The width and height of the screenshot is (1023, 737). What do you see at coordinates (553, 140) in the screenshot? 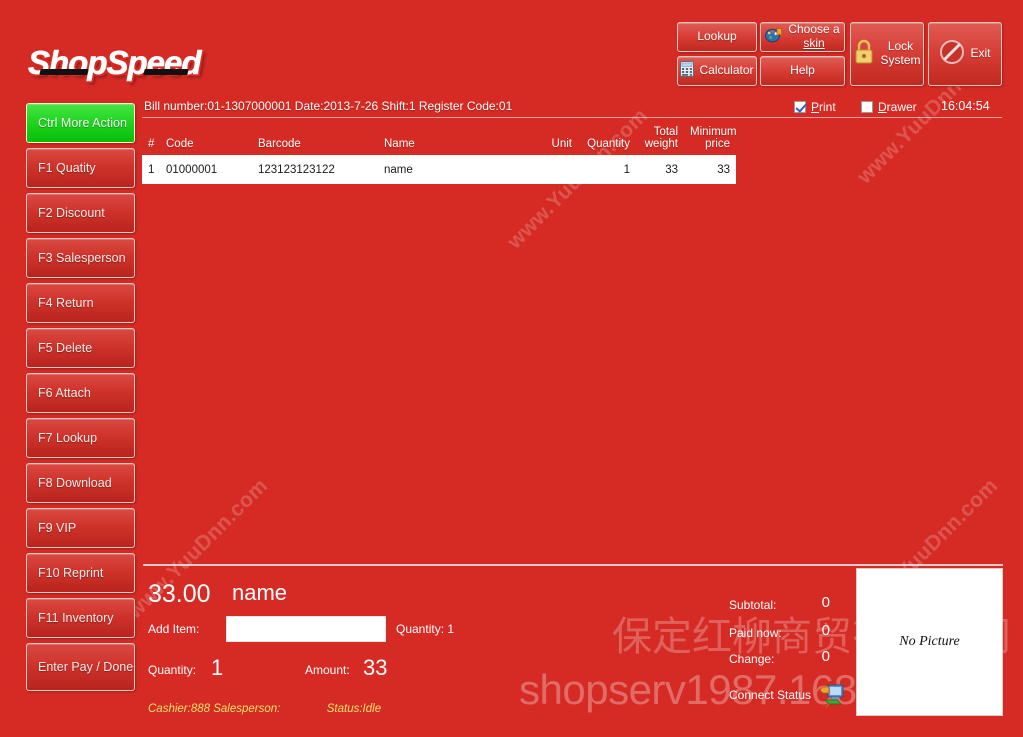
I see `column-header-unit: Unit` at bounding box center [553, 140].